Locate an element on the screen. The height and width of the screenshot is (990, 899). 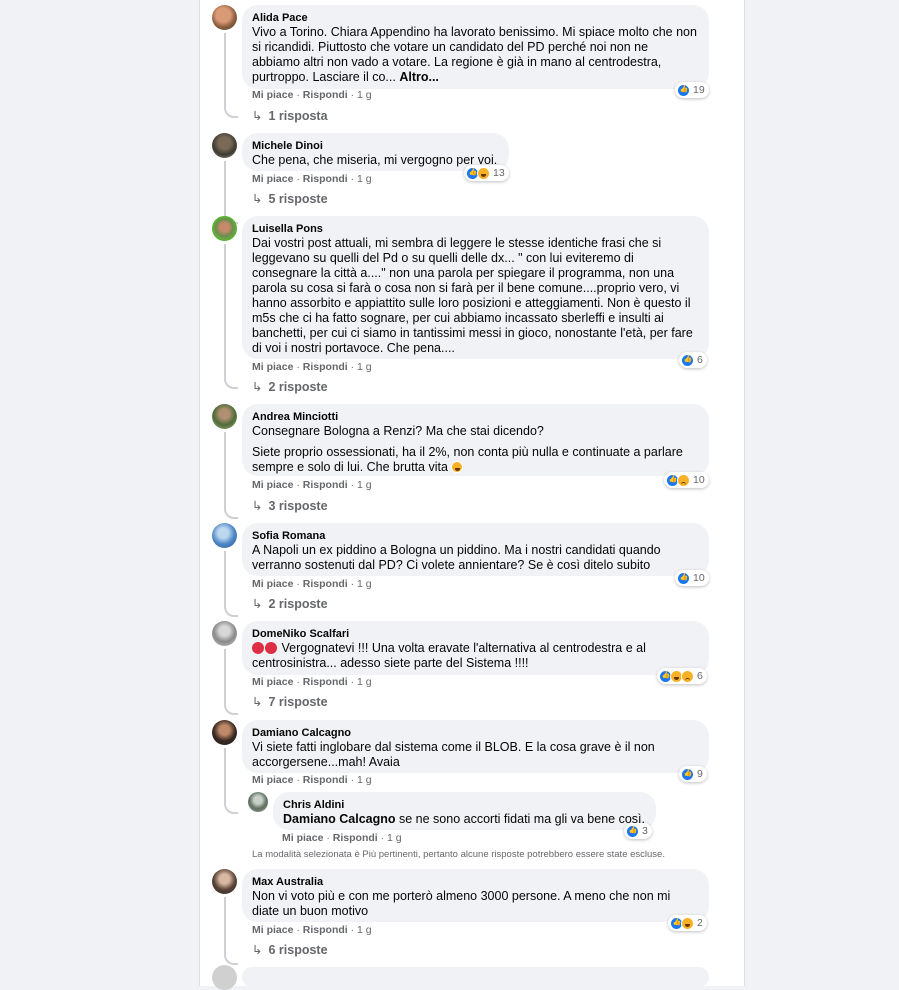
haha-icon is located at coordinates (687, 923).